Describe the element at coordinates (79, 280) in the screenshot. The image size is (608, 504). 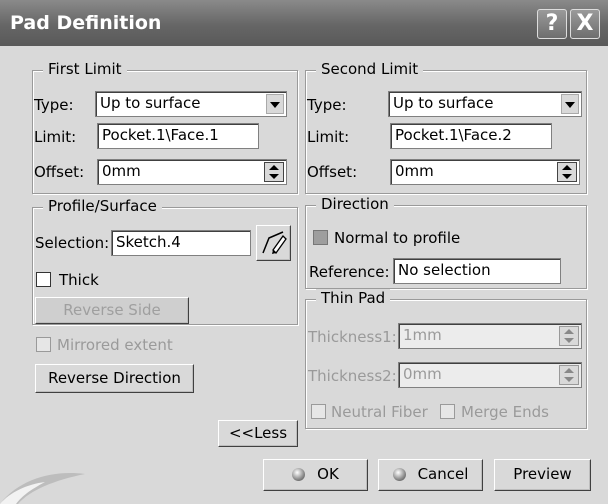
I see `thick-label: Thick` at that location.